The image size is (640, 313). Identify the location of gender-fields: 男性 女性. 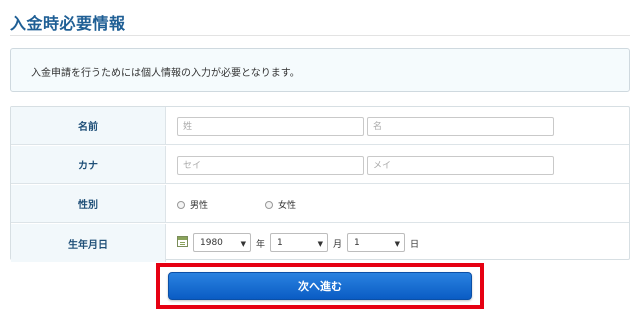
(398, 203).